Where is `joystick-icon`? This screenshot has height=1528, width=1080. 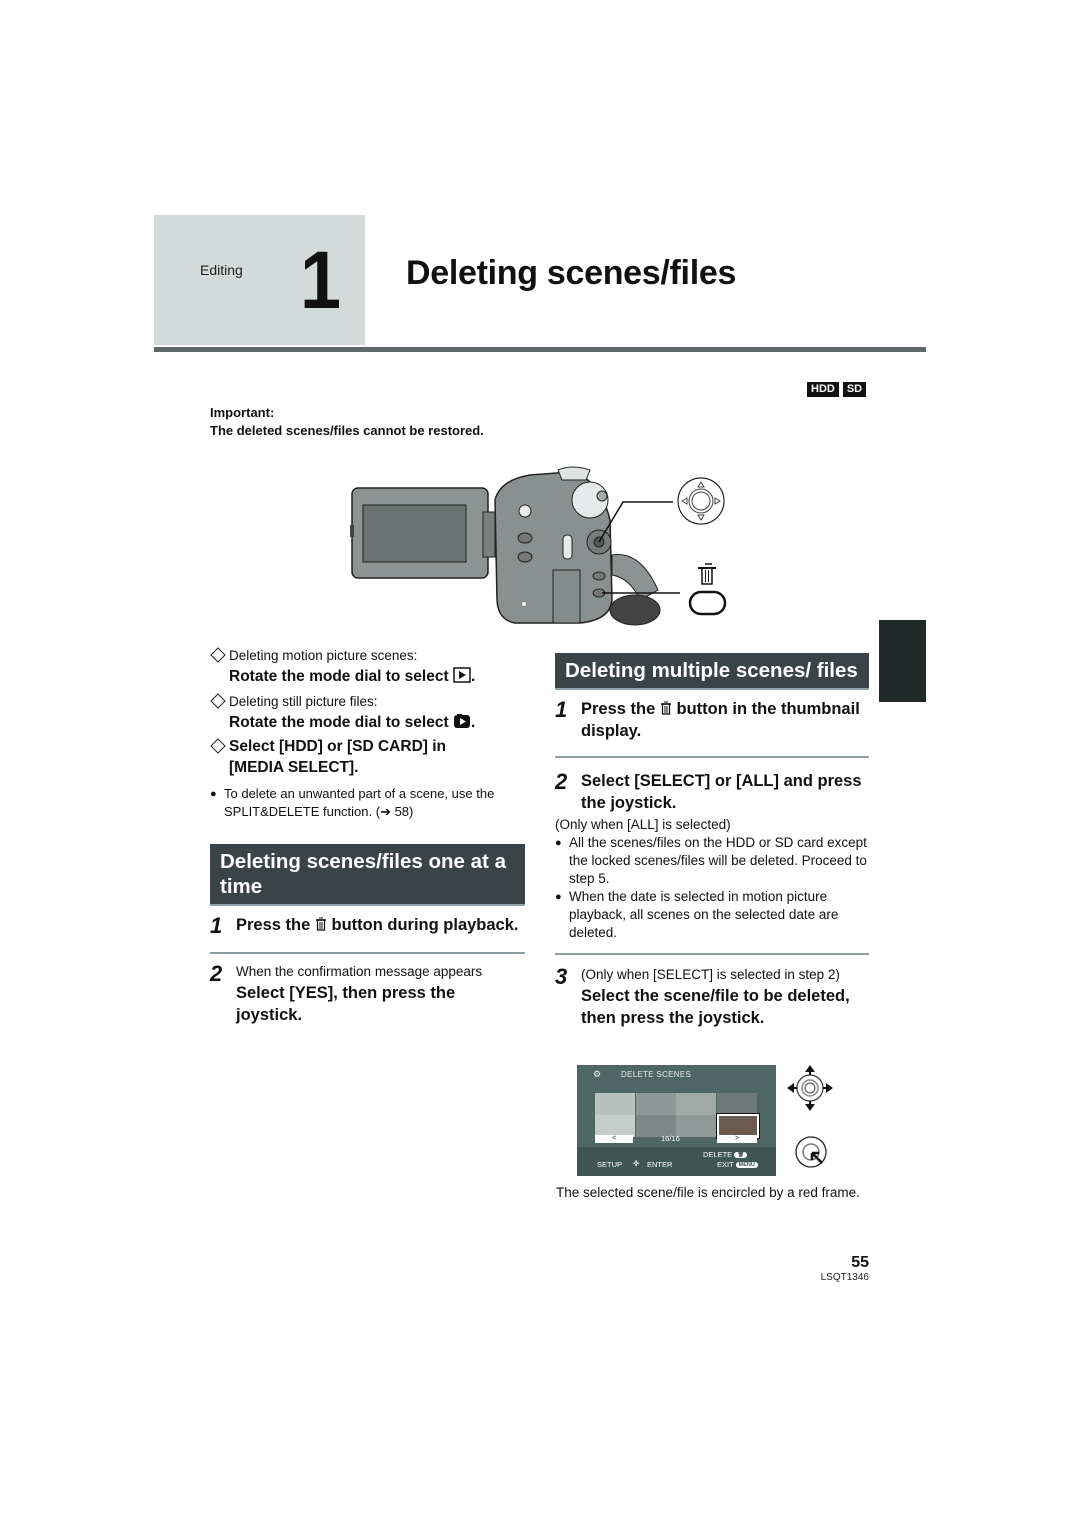 joystick-icon is located at coordinates (701, 501).